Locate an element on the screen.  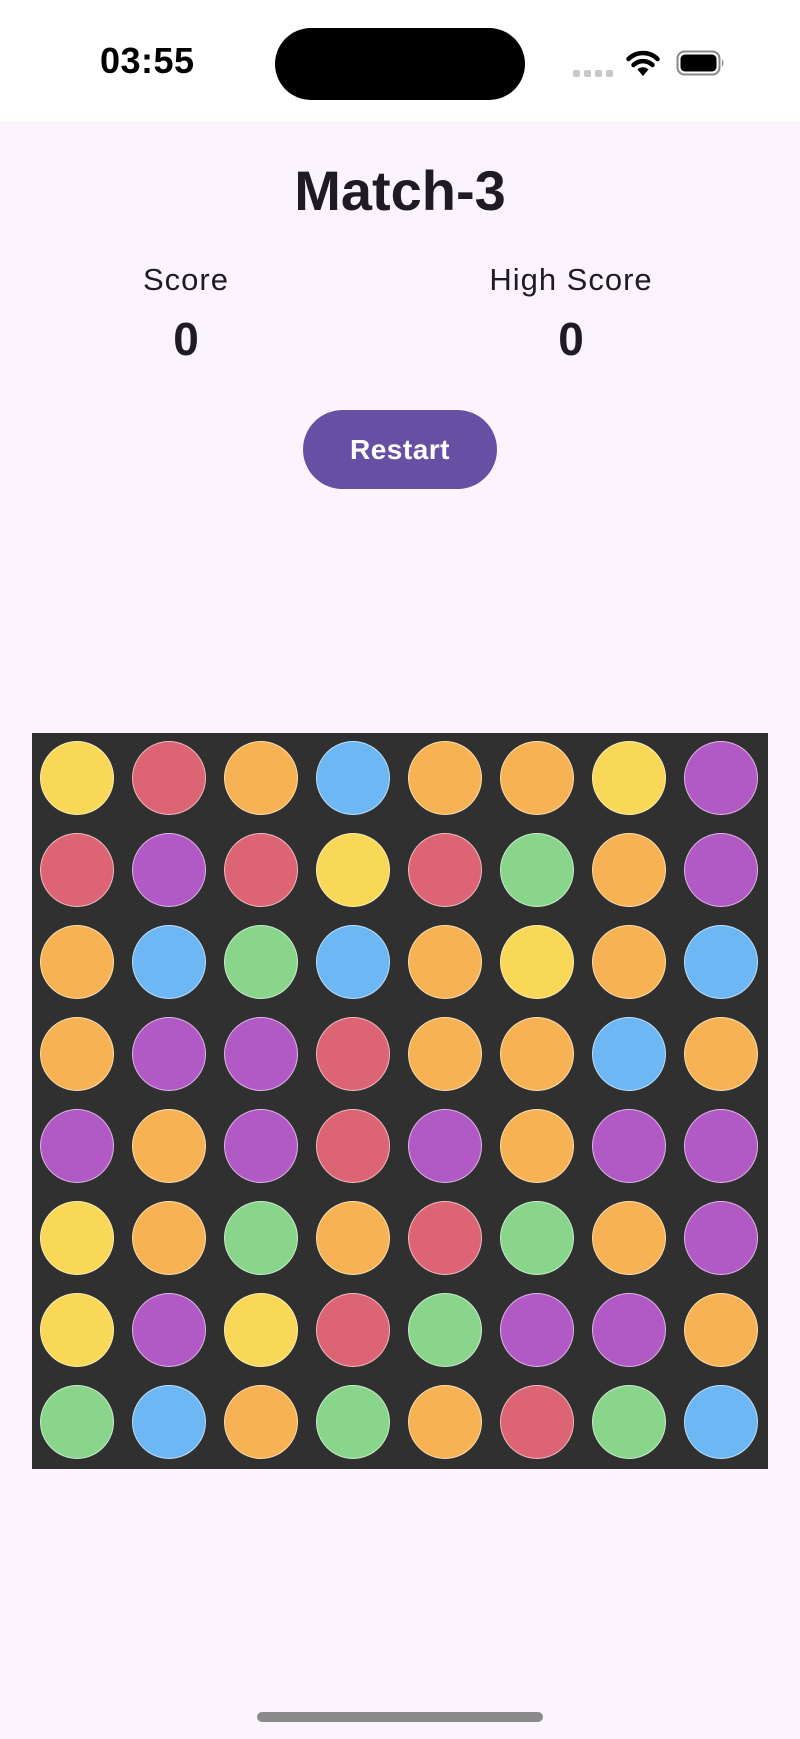
battery-icon is located at coordinates (700, 63).